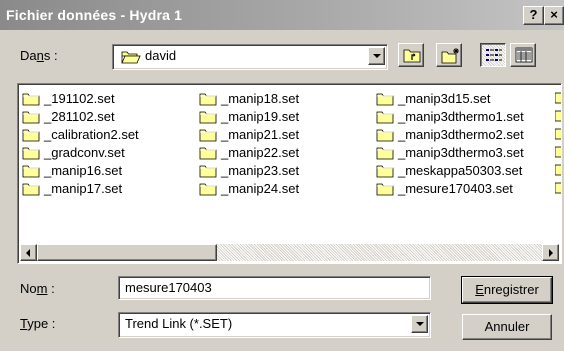  What do you see at coordinates (83, 188) in the screenshot?
I see `file-name: _manip17.set` at bounding box center [83, 188].